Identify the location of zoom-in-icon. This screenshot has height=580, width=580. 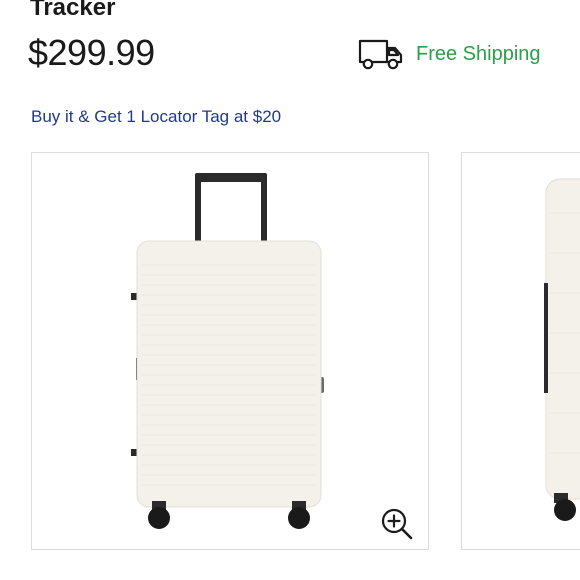
(397, 524).